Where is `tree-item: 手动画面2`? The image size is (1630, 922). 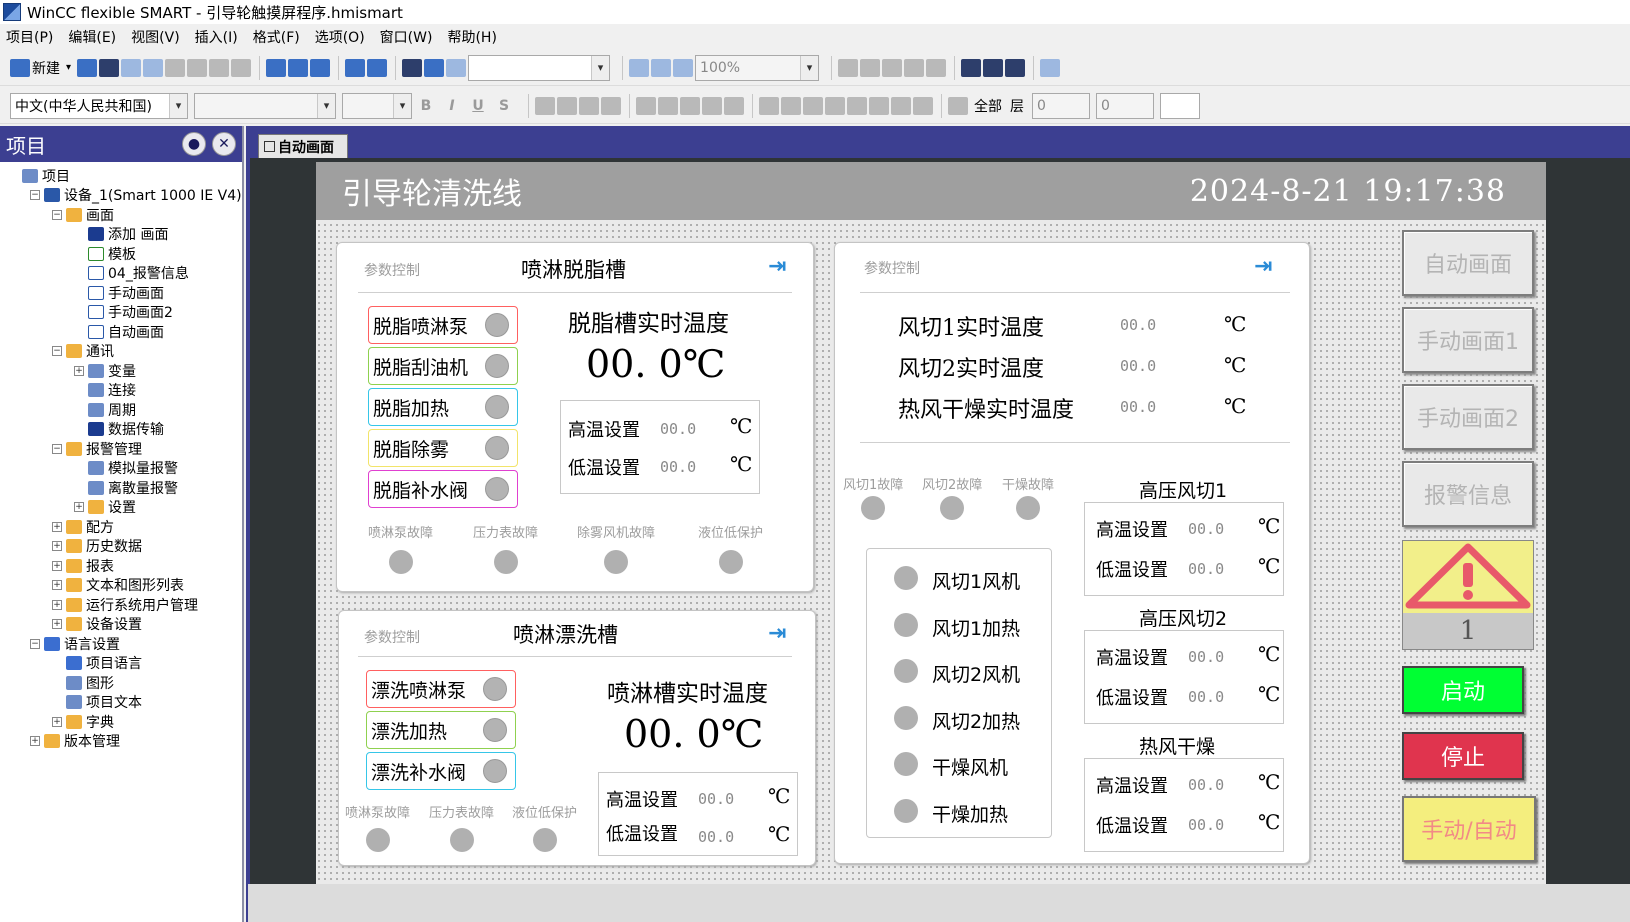 tree-item: 手动画面2 is located at coordinates (123, 312).